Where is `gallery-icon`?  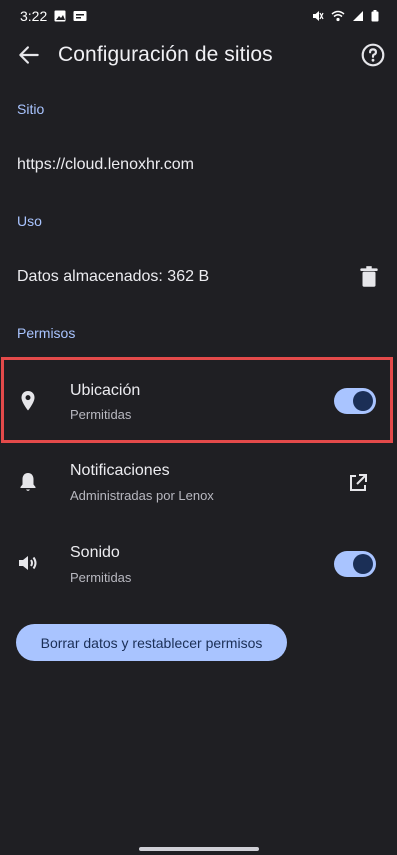
gallery-icon is located at coordinates (60, 16).